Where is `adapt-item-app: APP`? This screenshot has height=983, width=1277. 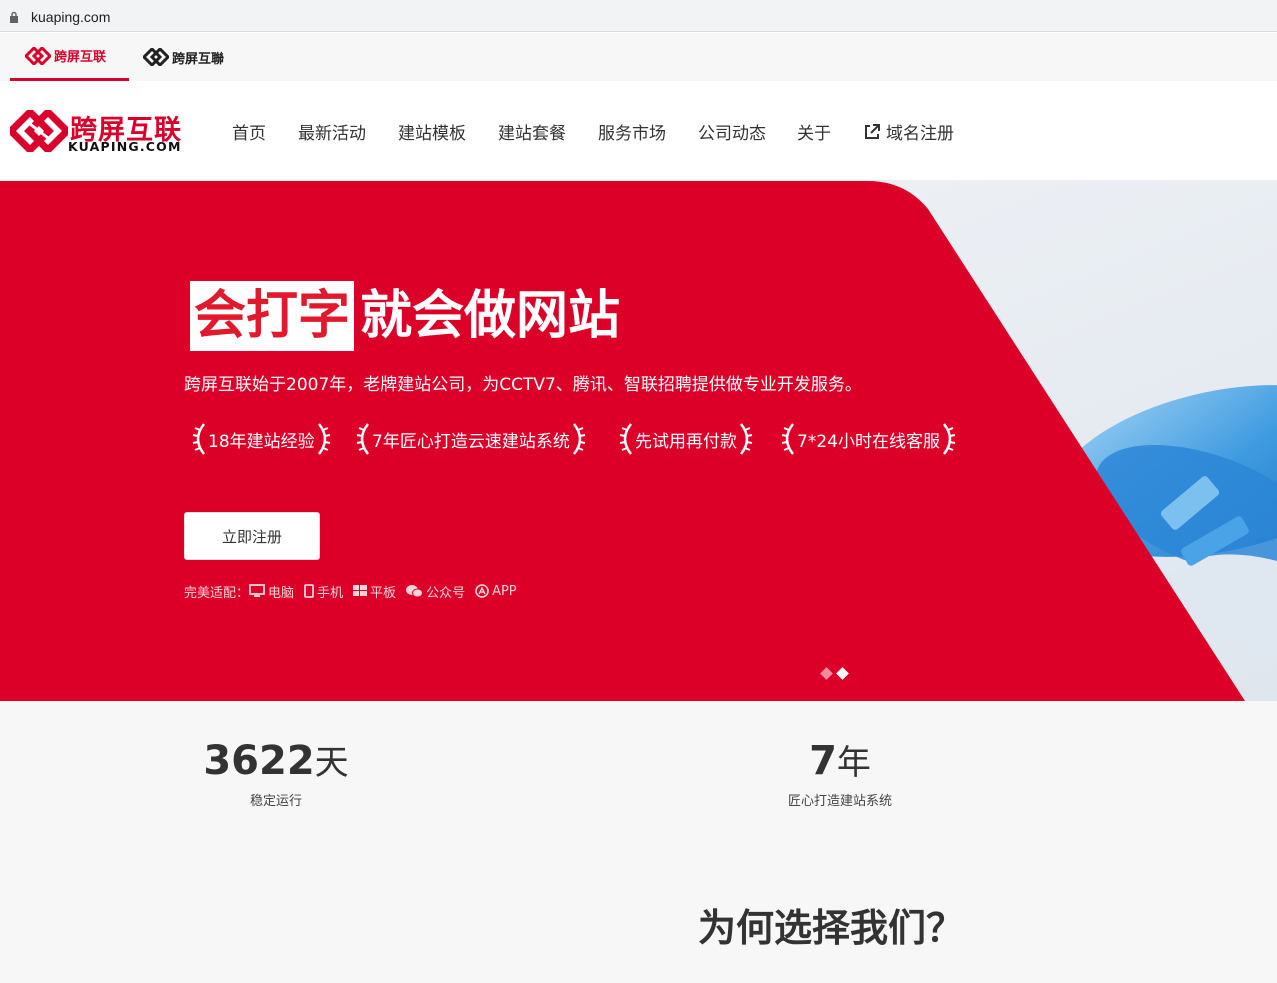 adapt-item-app: APP is located at coordinates (496, 591).